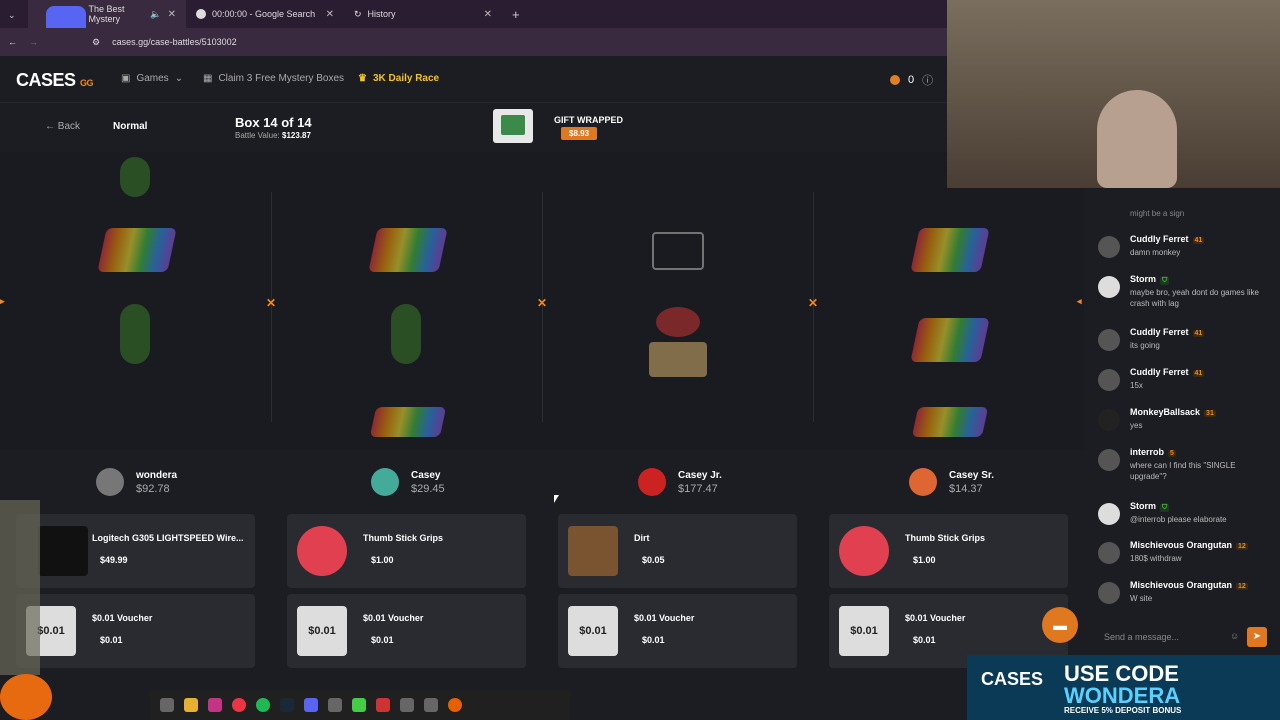 The image size is (1280, 720). I want to click on new-tab-button: +, so click(511, 14).